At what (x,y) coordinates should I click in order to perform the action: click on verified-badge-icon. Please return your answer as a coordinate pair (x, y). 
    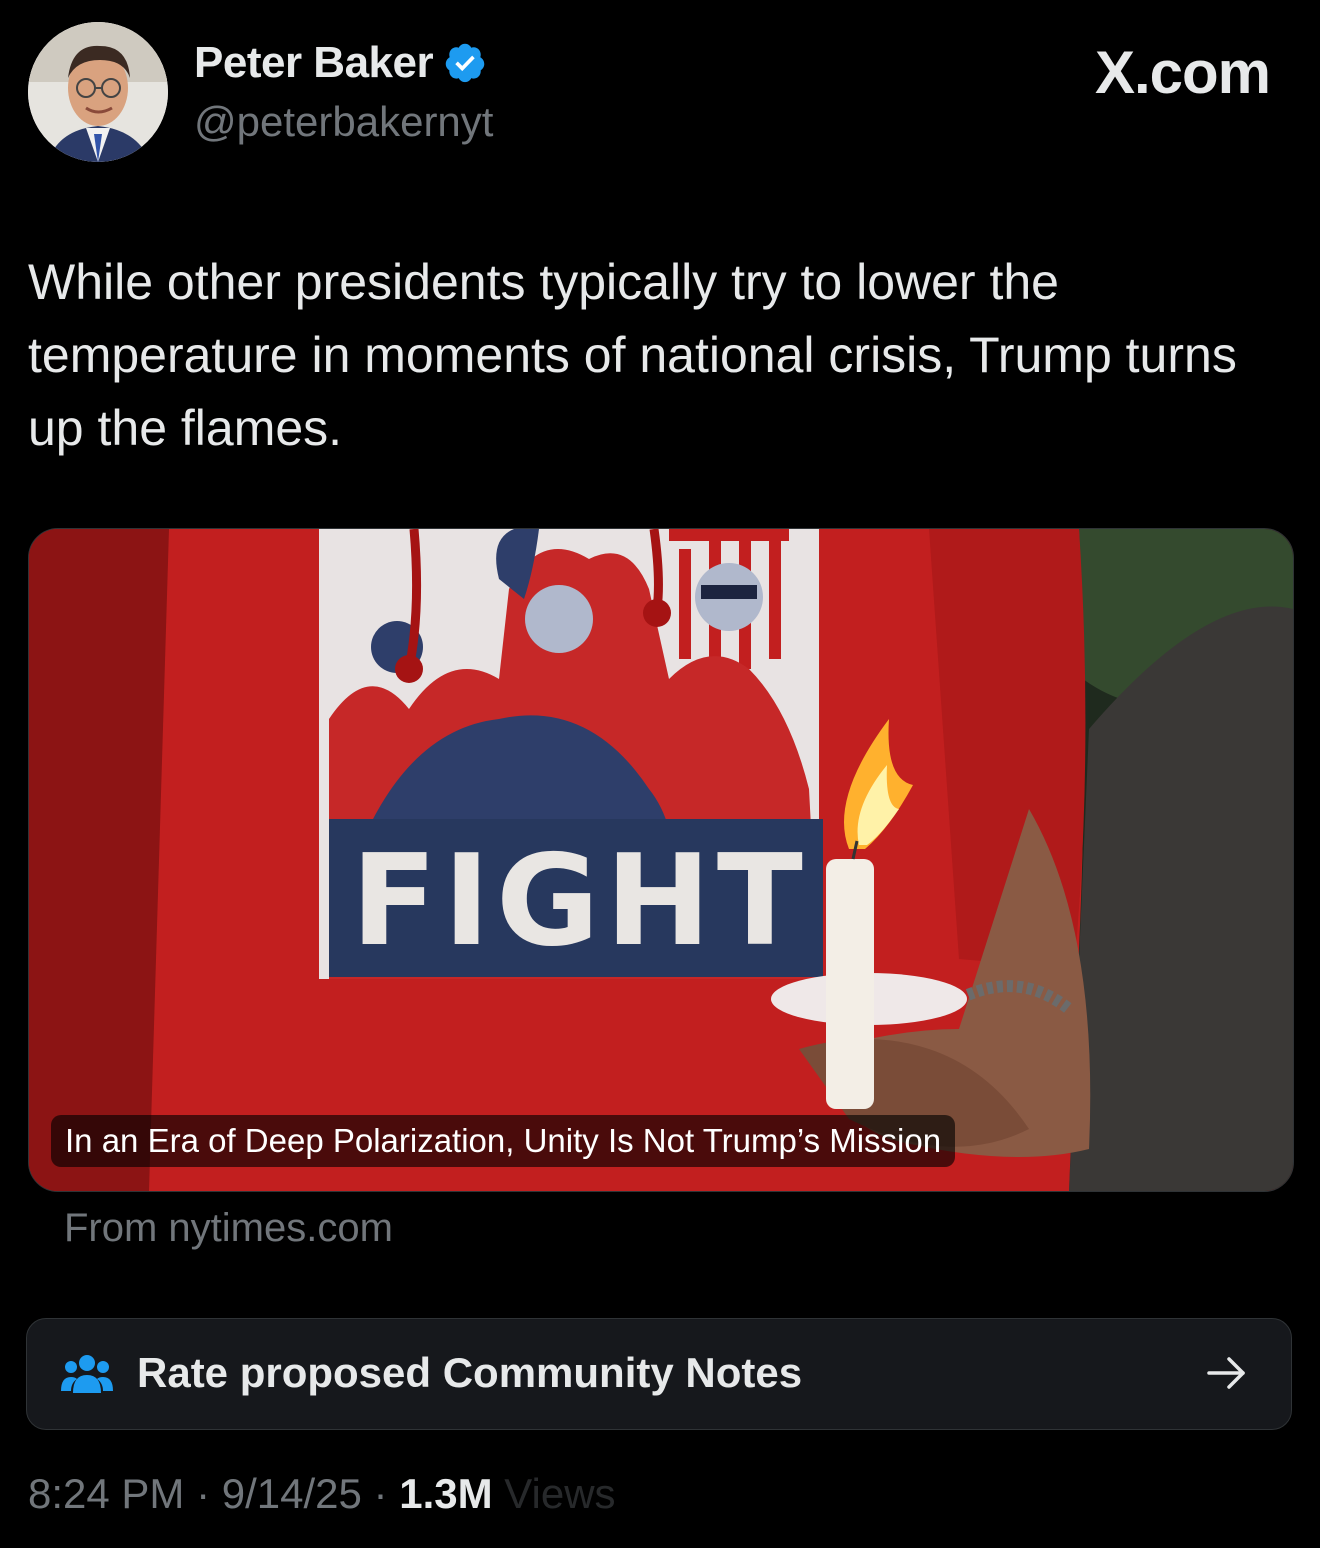
    Looking at the image, I should click on (465, 63).